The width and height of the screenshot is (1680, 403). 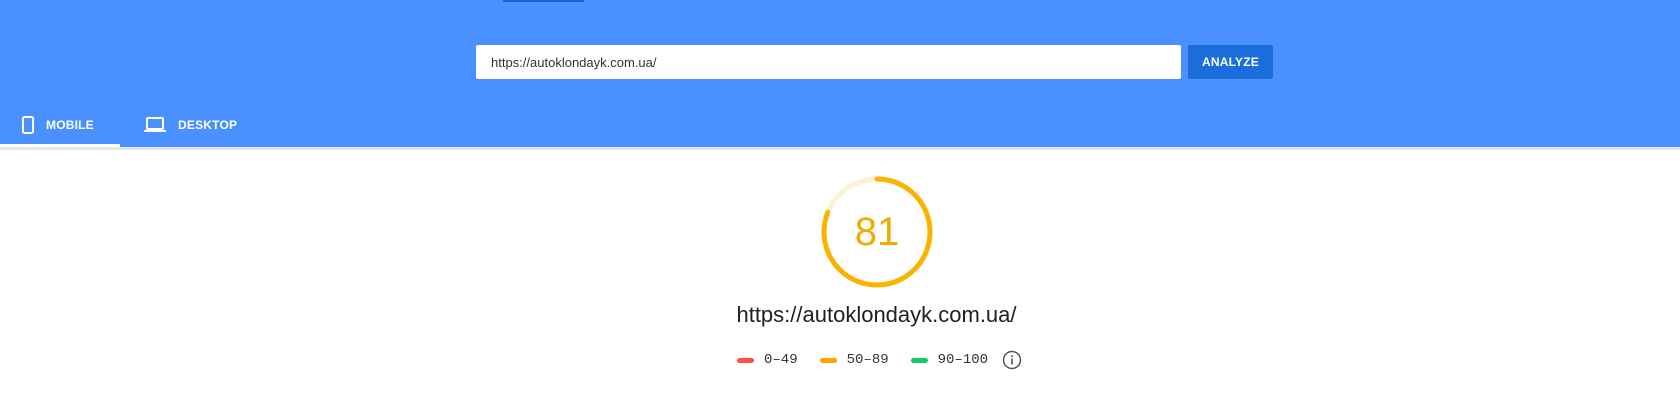 I want to click on tab-mobile-label: MOBILE, so click(x=70, y=124).